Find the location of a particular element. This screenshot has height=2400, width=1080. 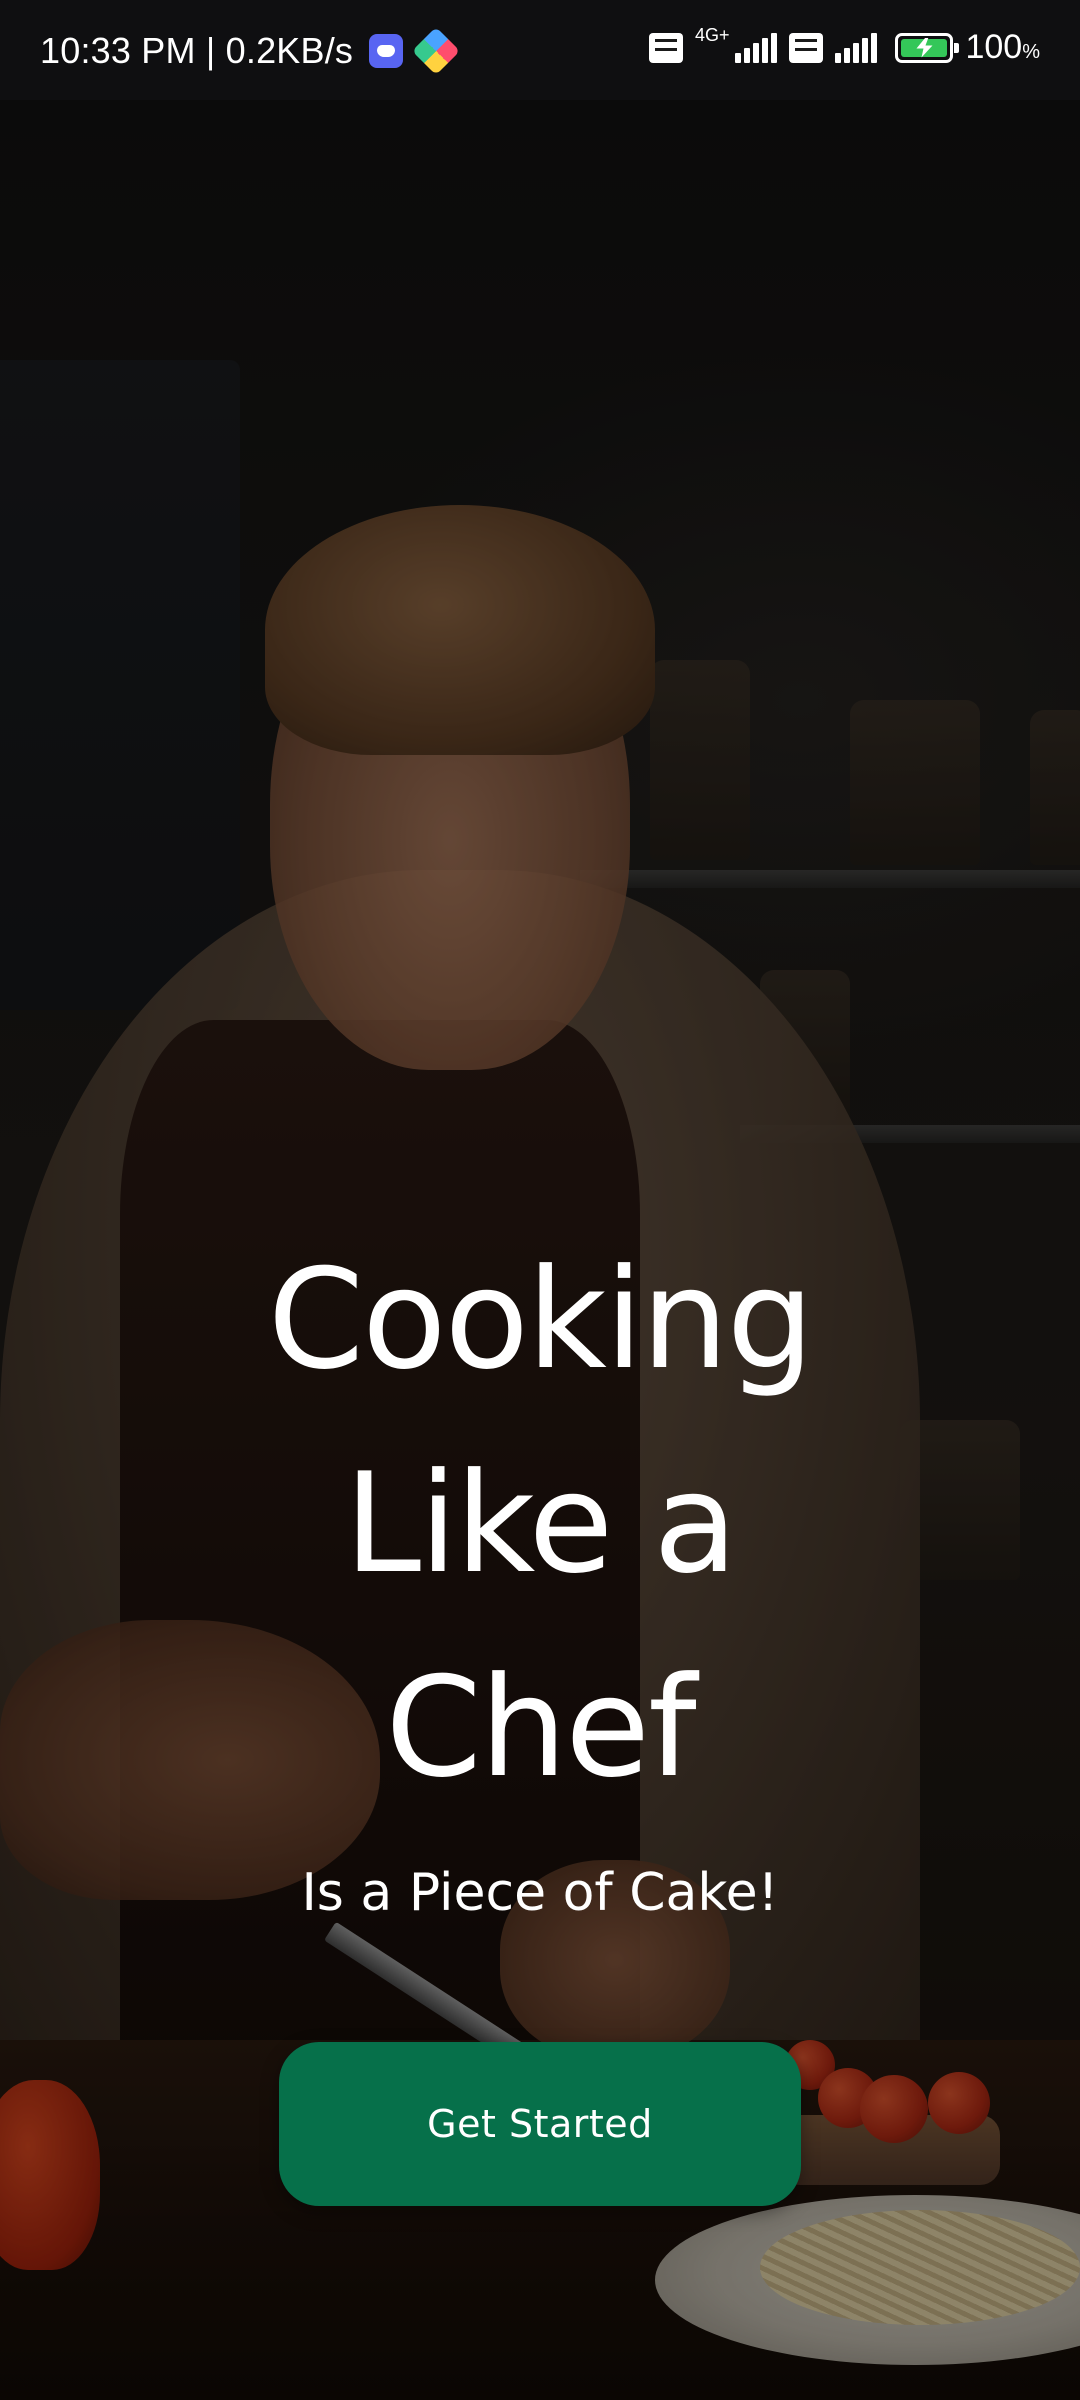

status-time-speed: 10:33 PM | 0.2KB/s is located at coordinates (197, 50).